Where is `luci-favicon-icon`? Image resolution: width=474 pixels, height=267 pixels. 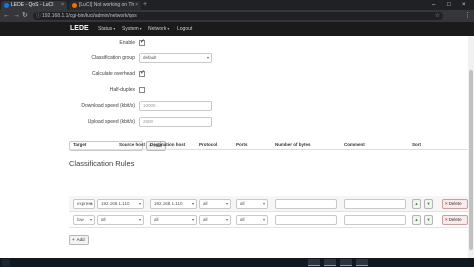 luci-favicon-icon is located at coordinates (6, 5).